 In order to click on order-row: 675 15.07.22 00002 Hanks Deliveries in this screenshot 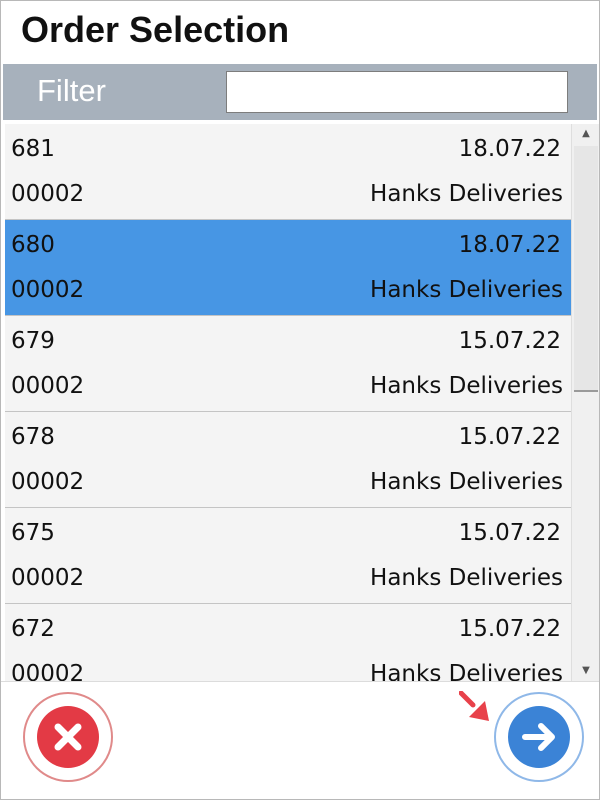, I will do `click(288, 556)`.